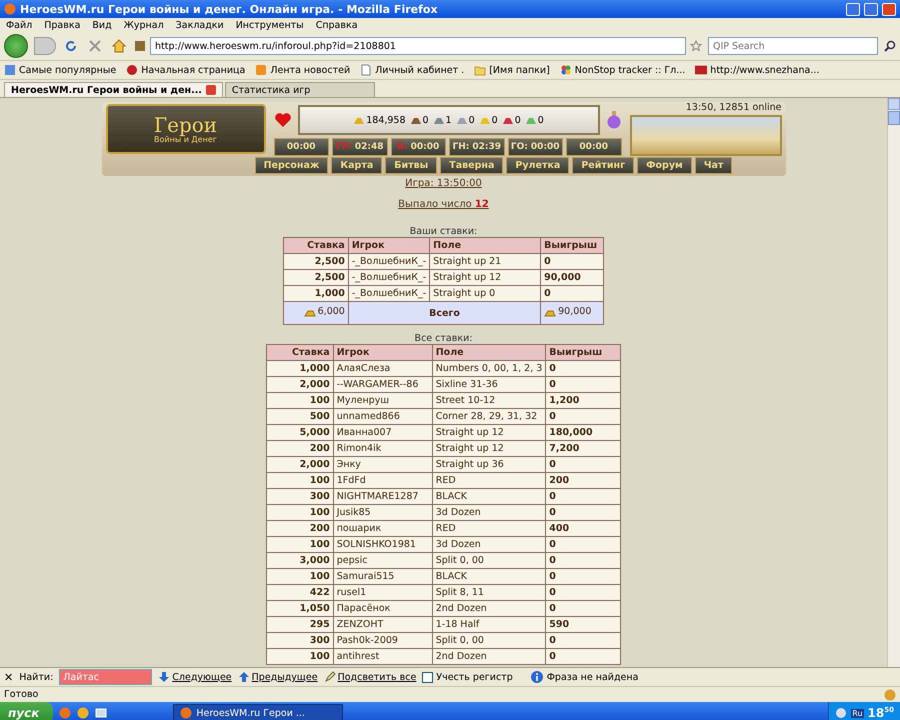  What do you see at coordinates (449, 120) in the screenshot?
I see `resource-amount: 1` at bounding box center [449, 120].